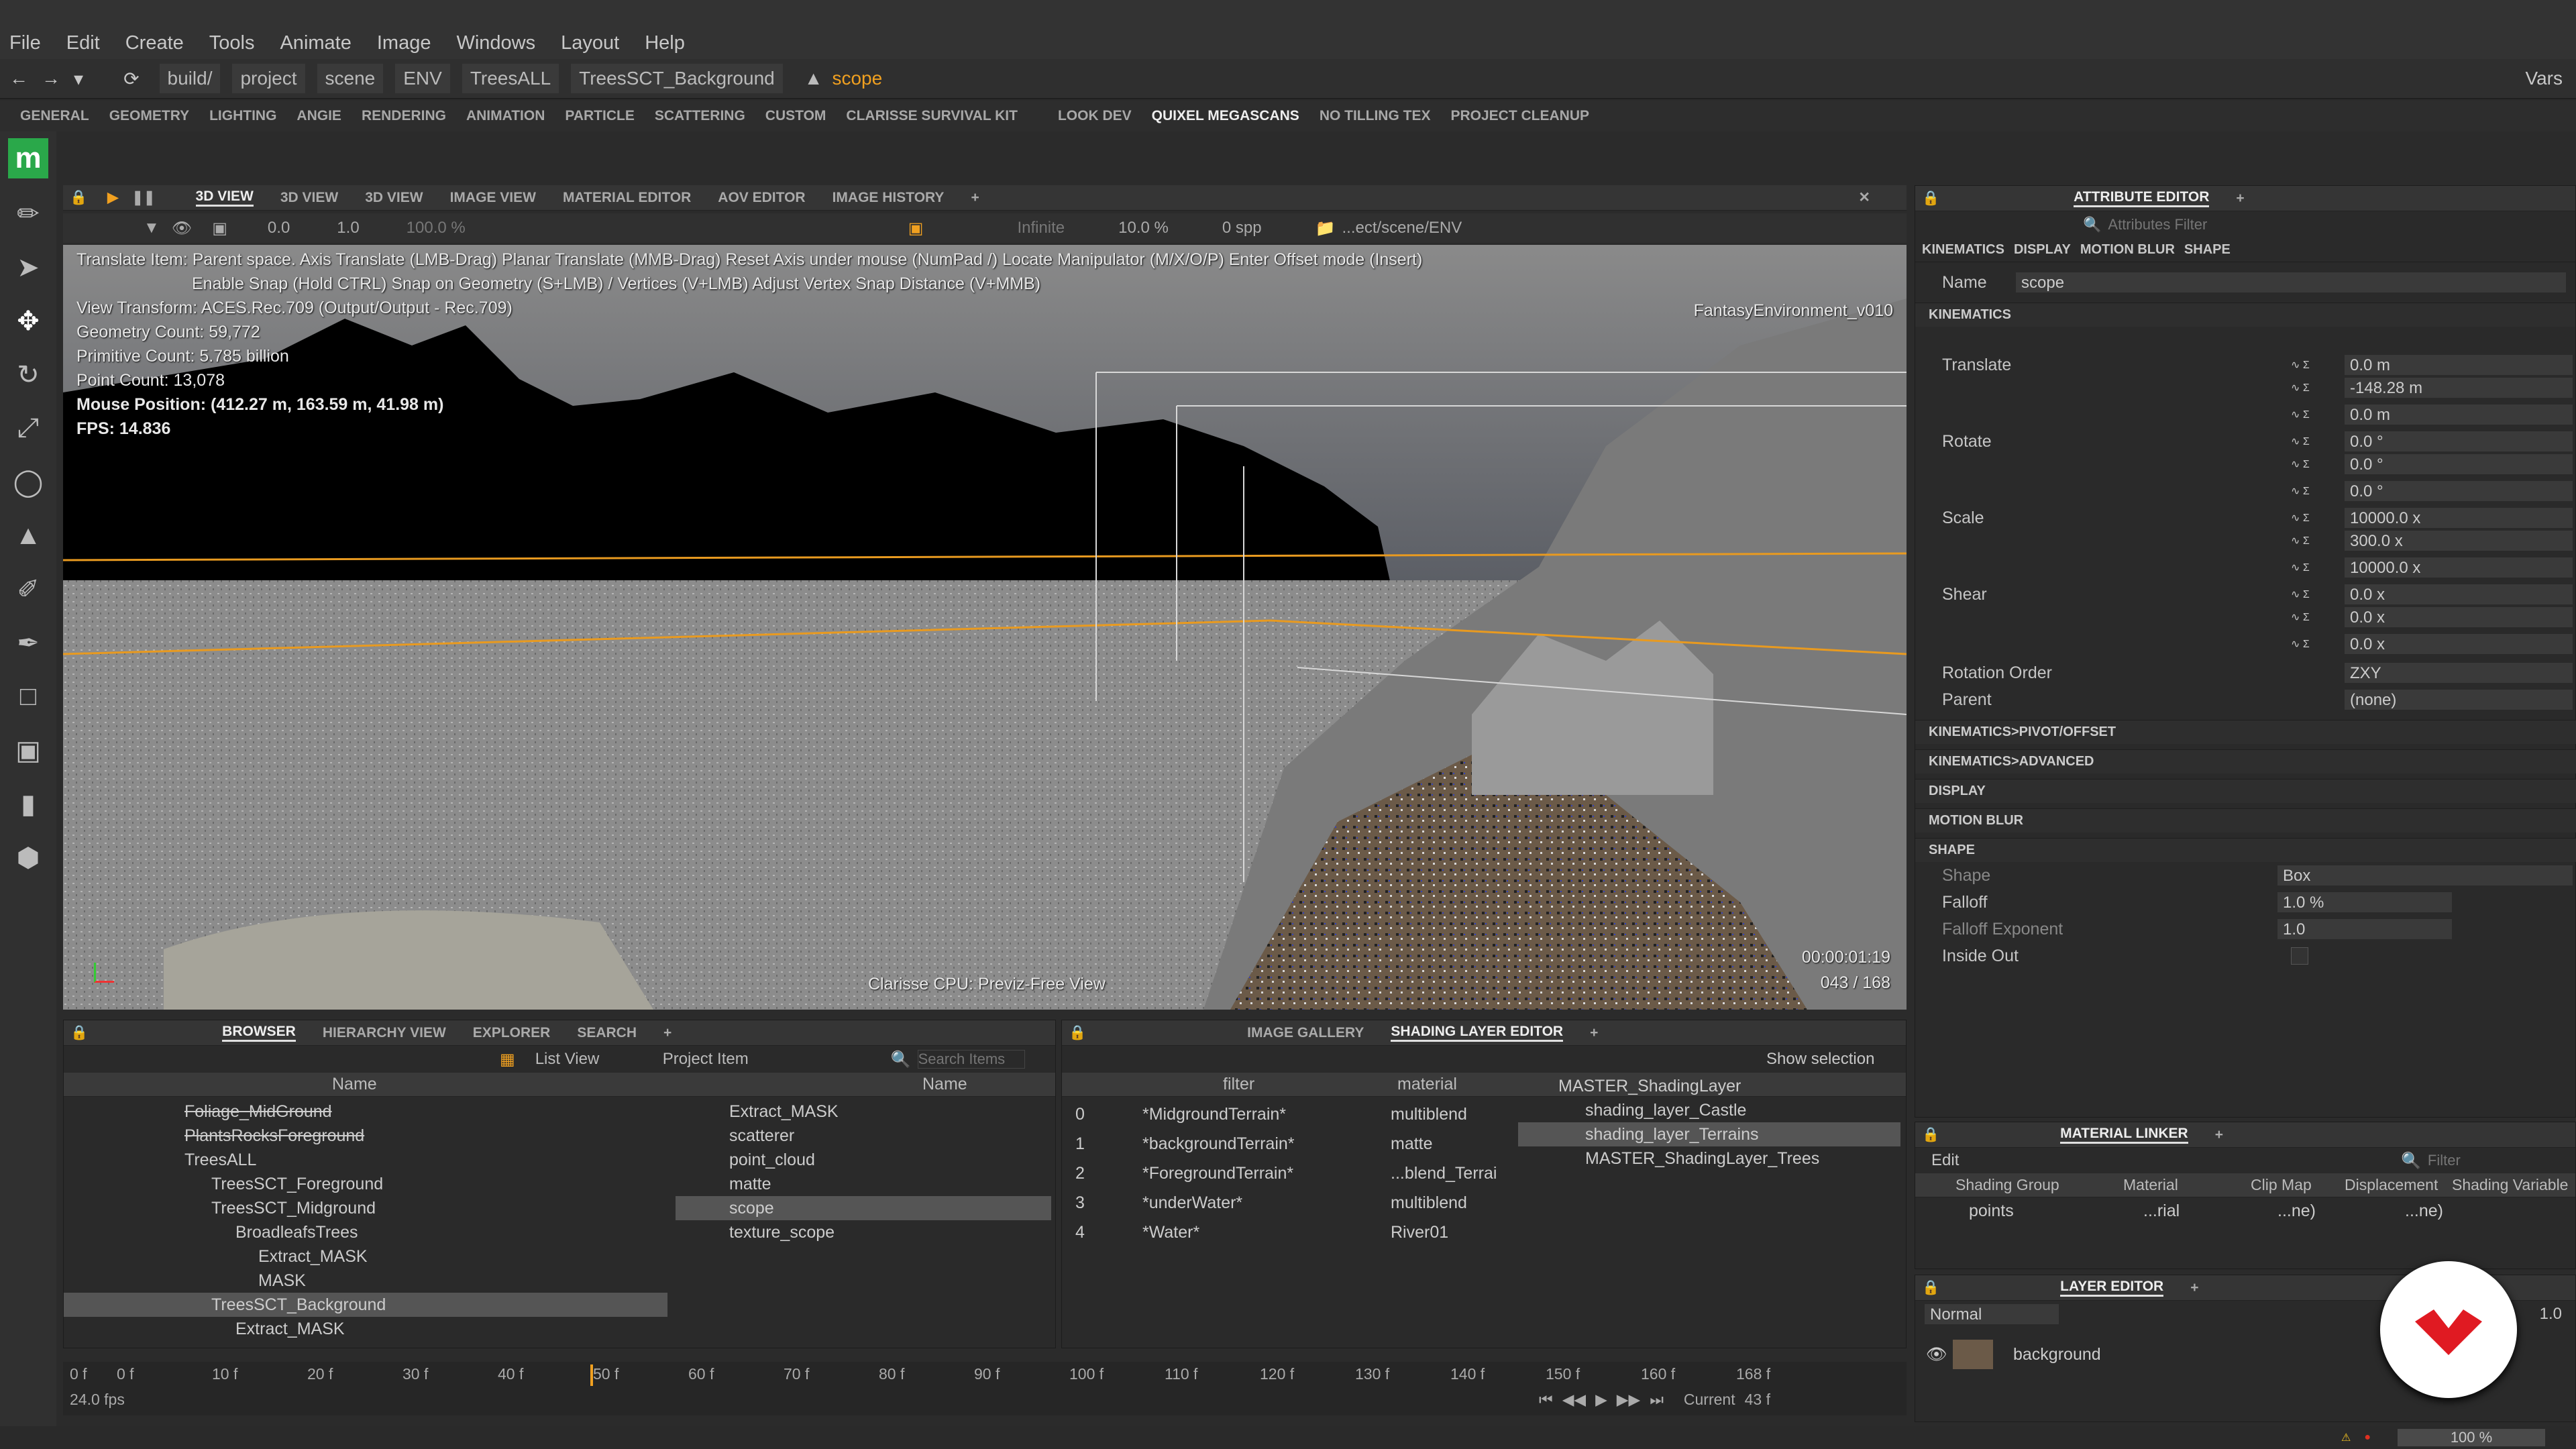 This screenshot has height=1449, width=2576. What do you see at coordinates (2194, 1288) in the screenshot?
I see `layer-add-tab-icon: +` at bounding box center [2194, 1288].